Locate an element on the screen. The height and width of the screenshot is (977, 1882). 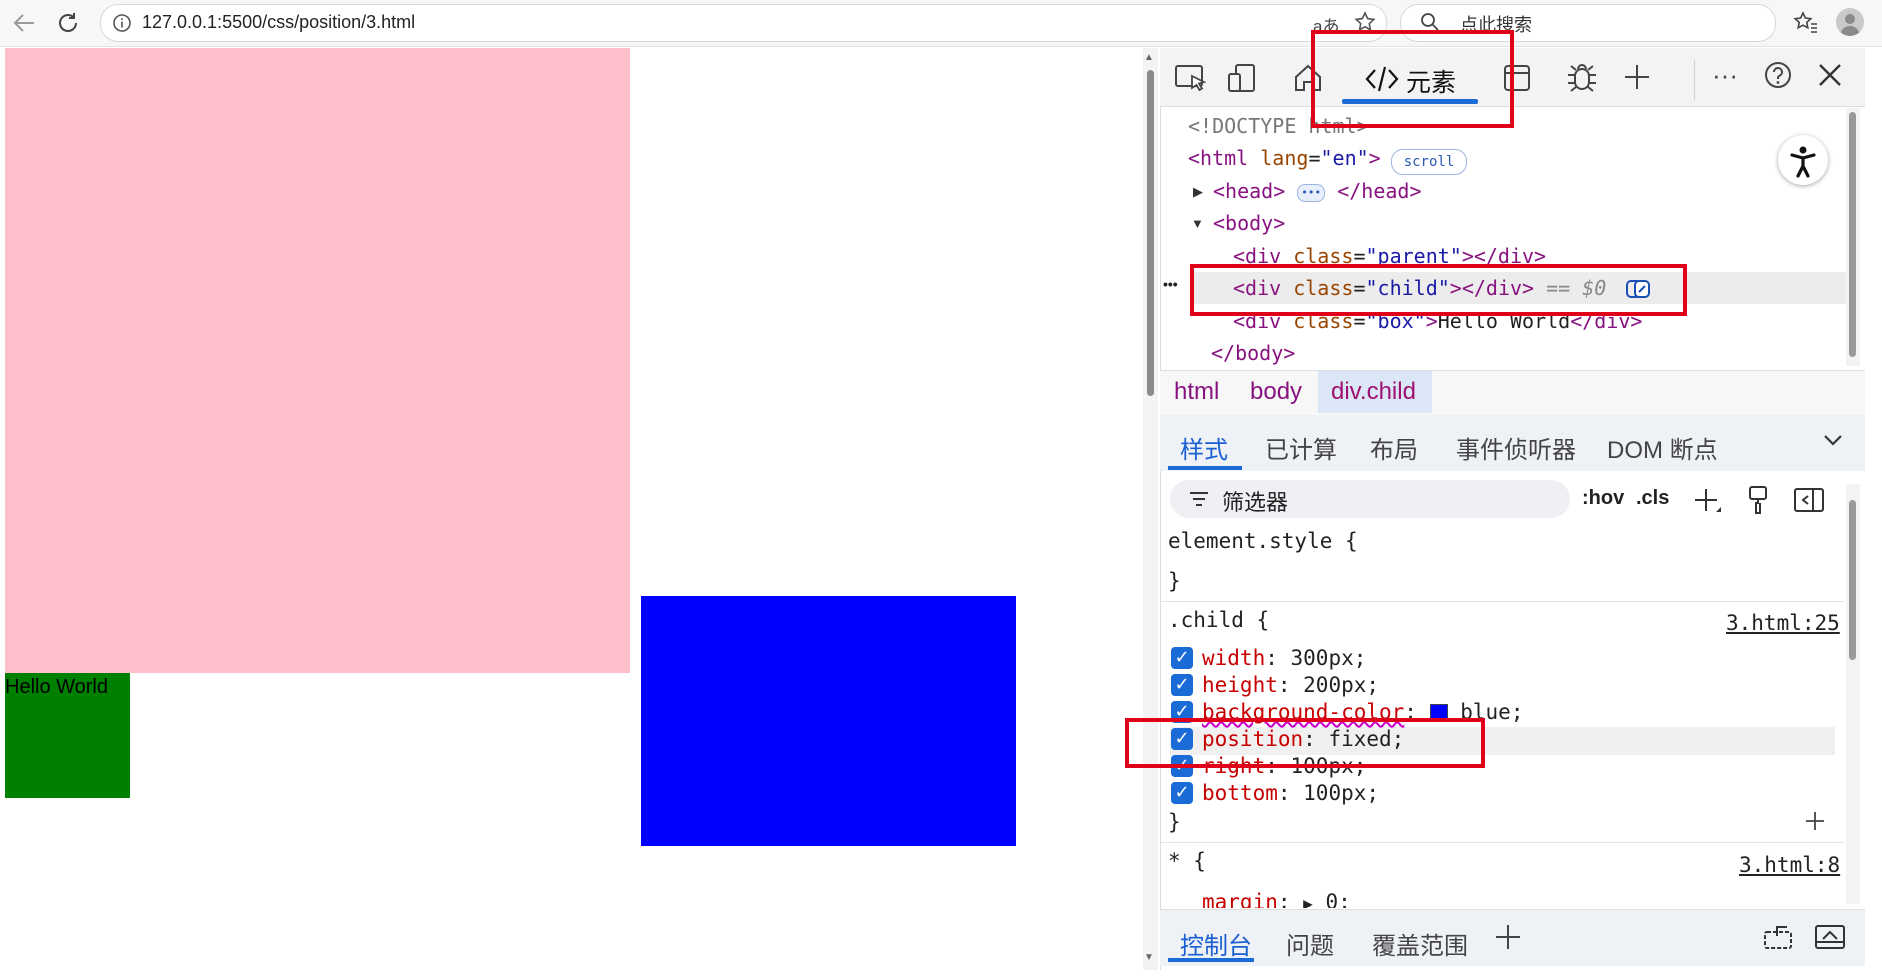
paint-icon is located at coordinates (1759, 502).